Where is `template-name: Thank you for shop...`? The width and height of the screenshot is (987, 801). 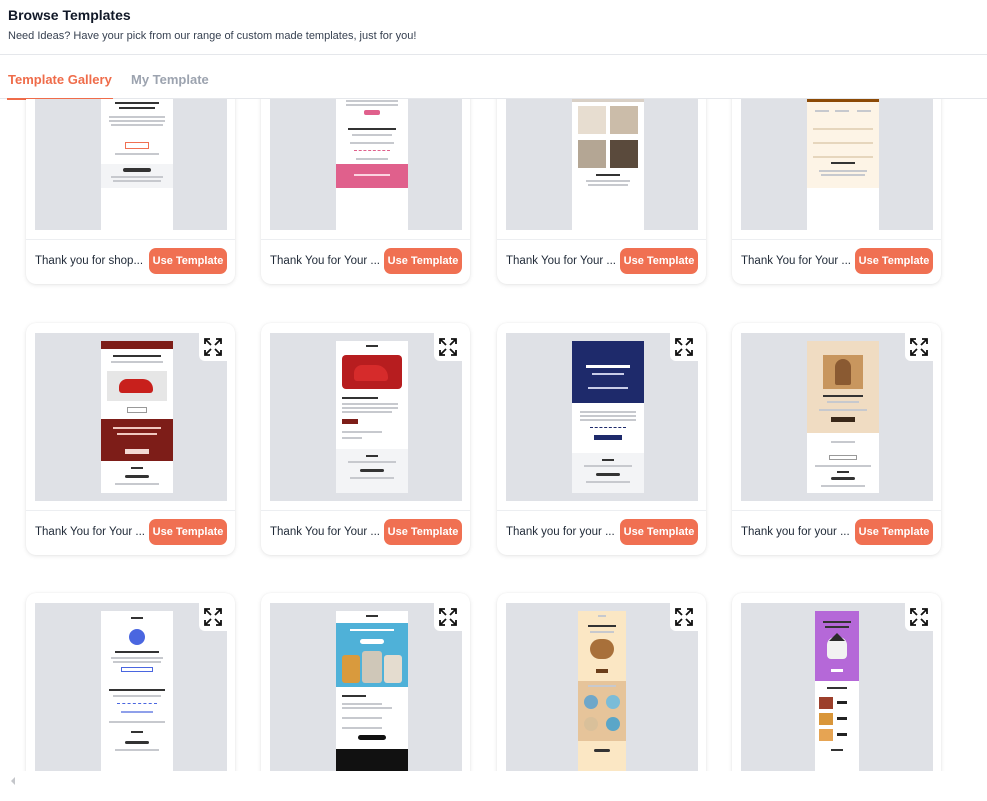
template-name: Thank you for shop... is located at coordinates (89, 261).